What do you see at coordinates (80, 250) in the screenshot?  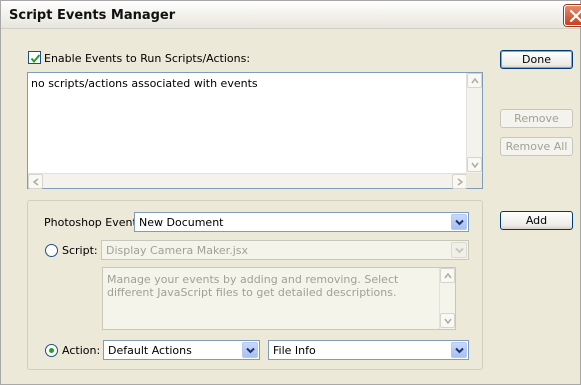 I see `script-label: Script:` at bounding box center [80, 250].